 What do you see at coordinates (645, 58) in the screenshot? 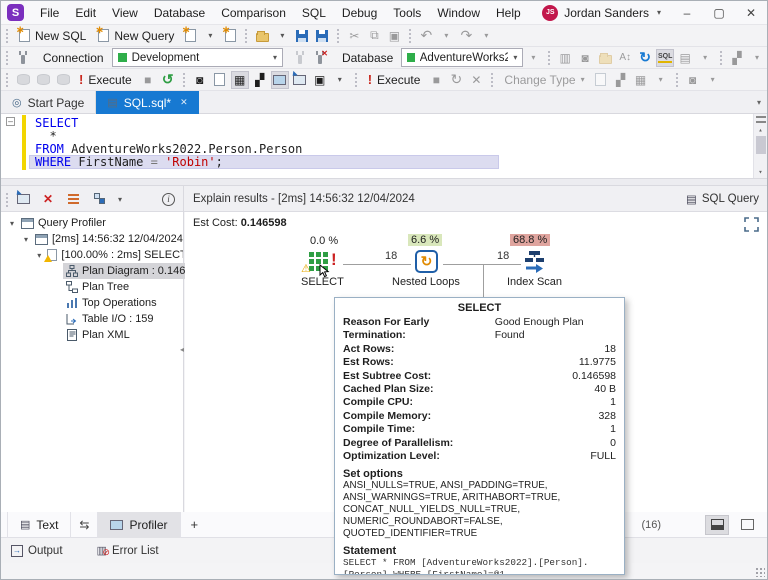
I see `refresh-button: ↻` at bounding box center [645, 58].